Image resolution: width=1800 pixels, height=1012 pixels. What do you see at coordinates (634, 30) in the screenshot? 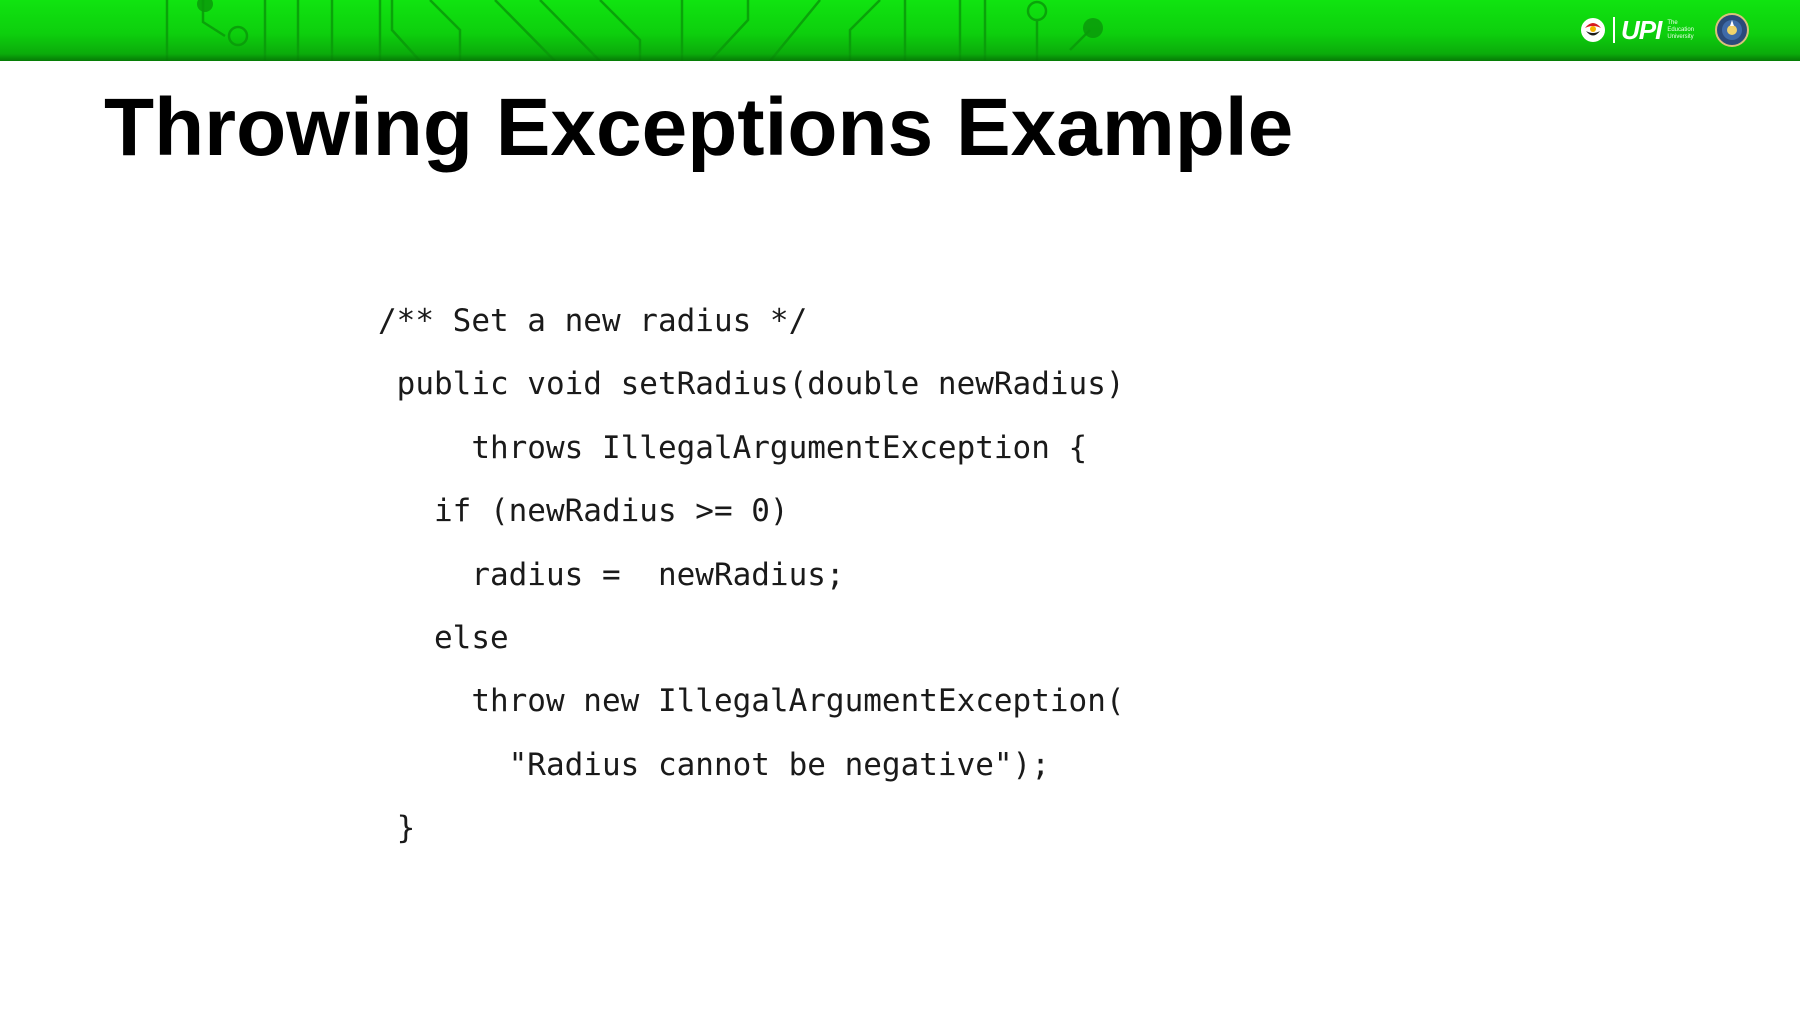
I see `circuit-pattern-decoration` at bounding box center [634, 30].